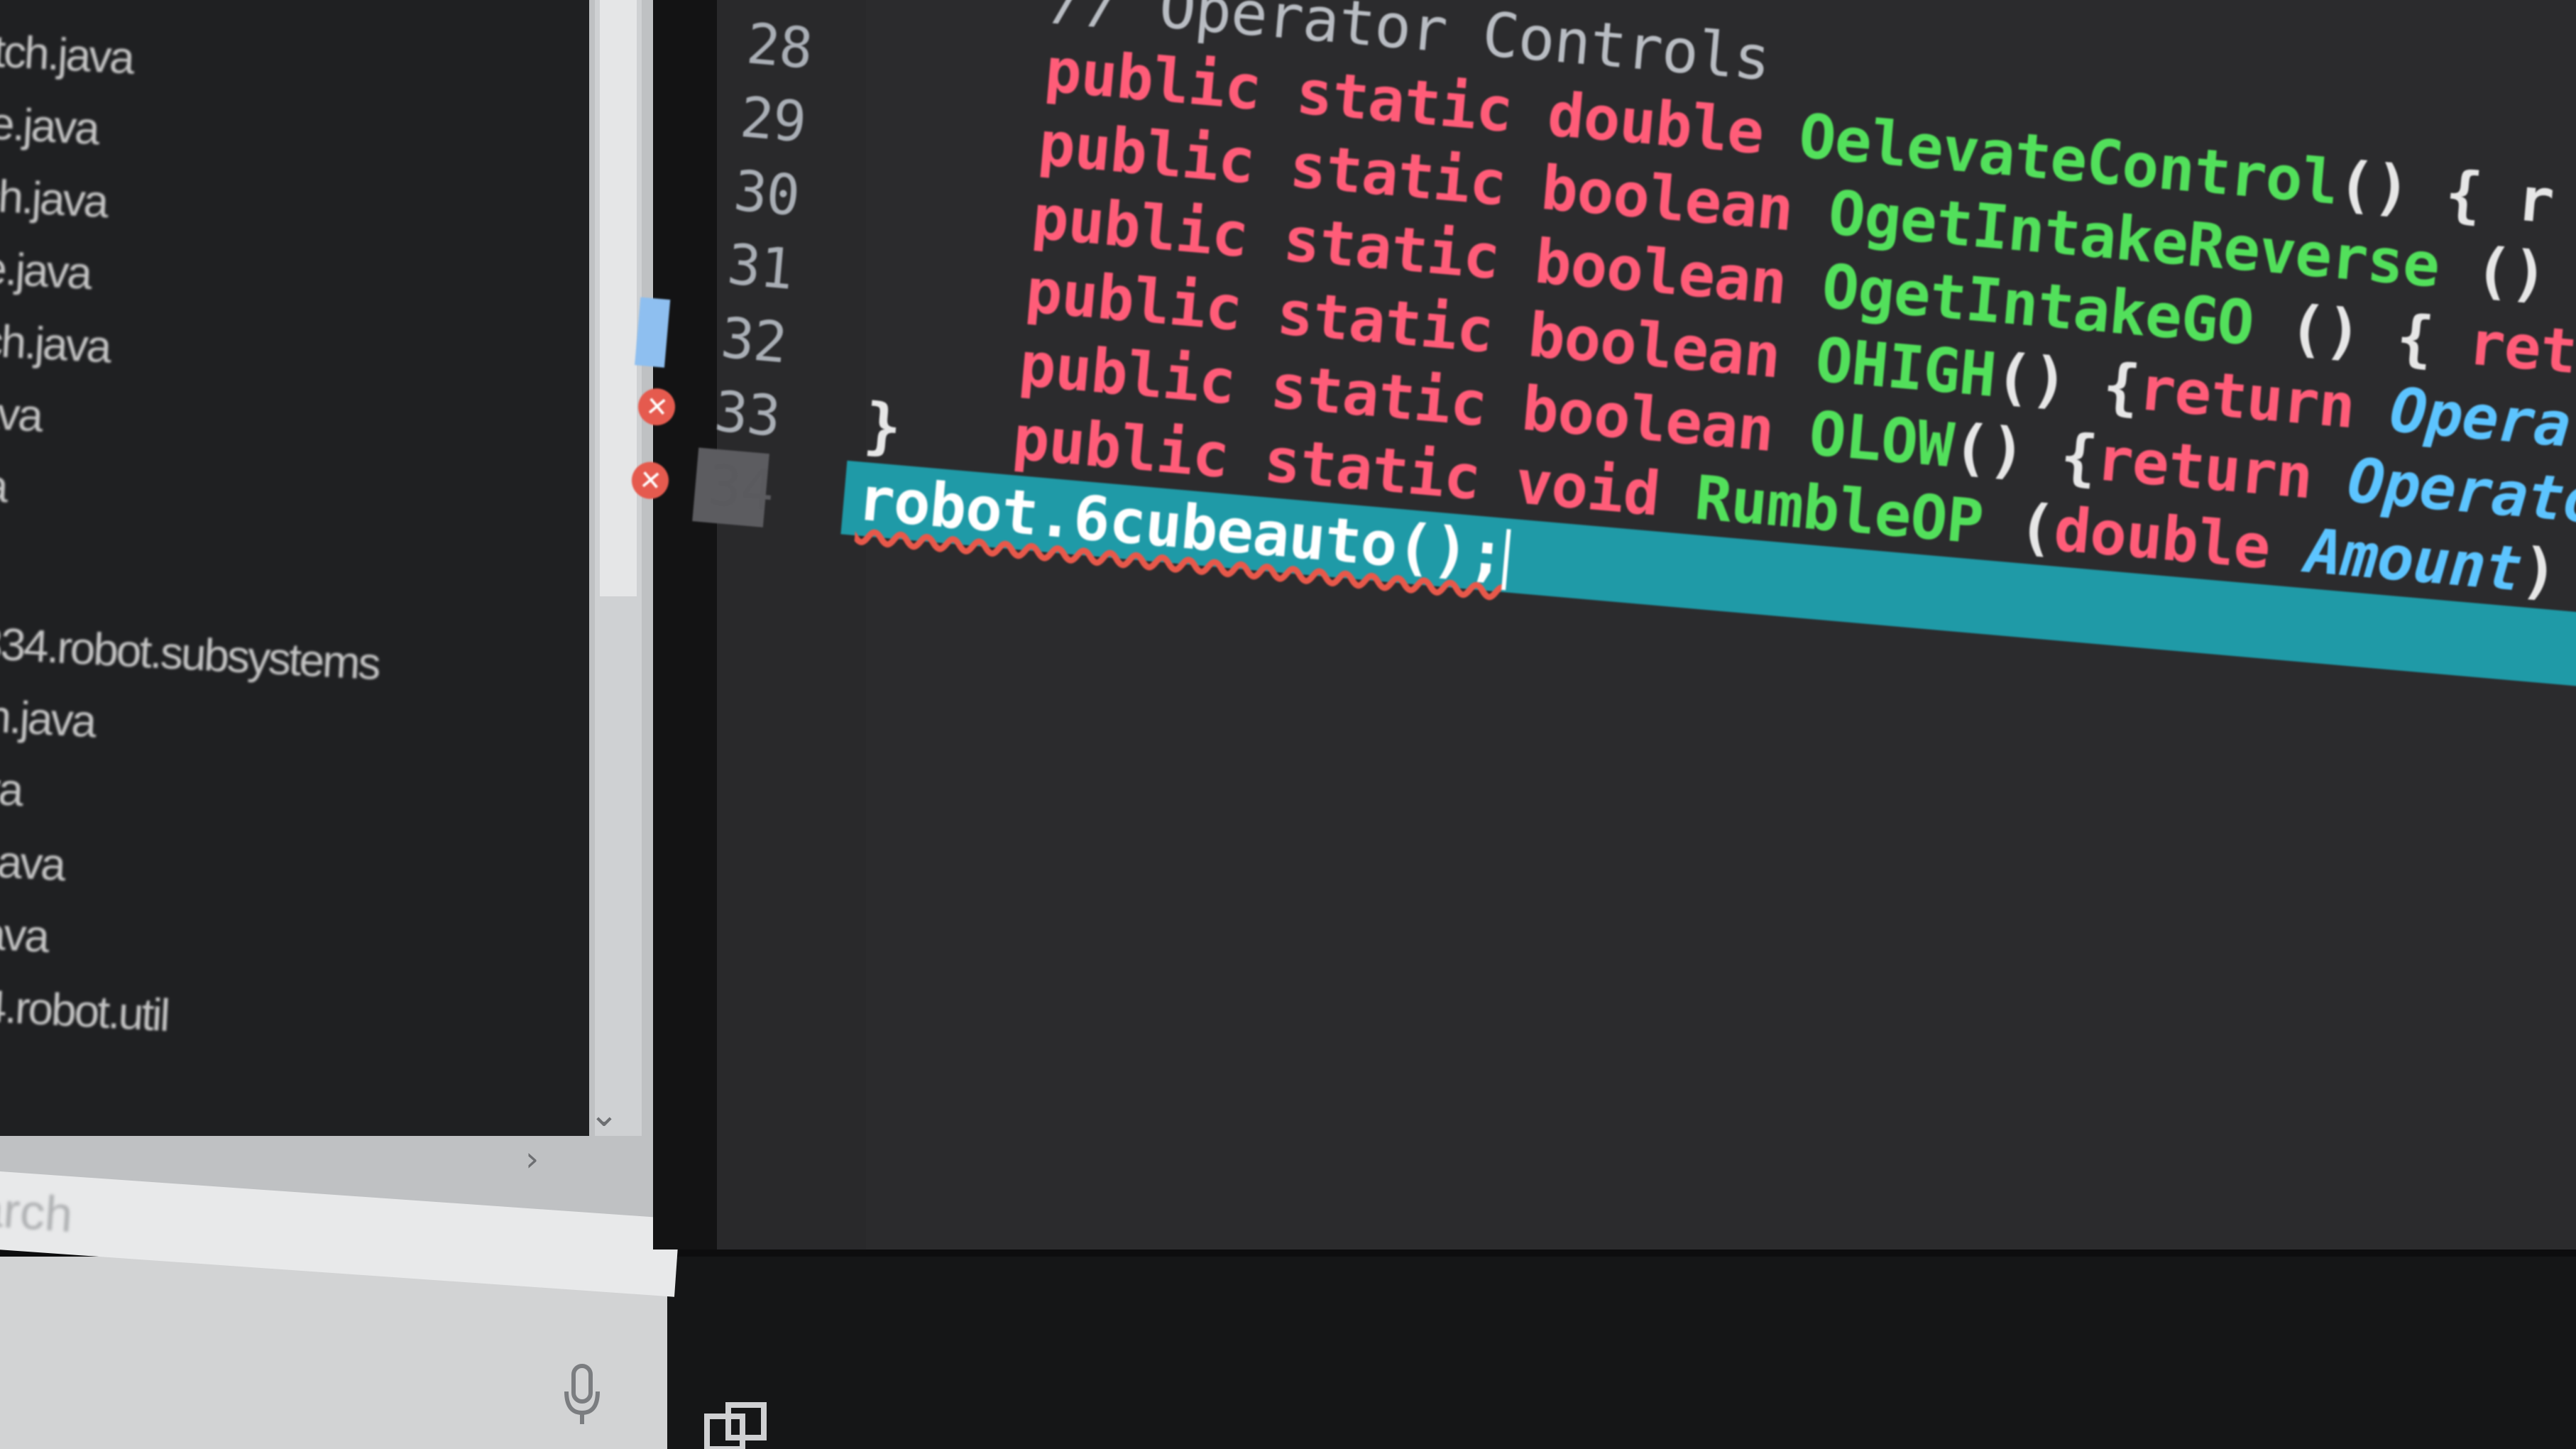 This screenshot has width=2576, height=1449. I want to click on scroll-down-chevron-icon: ⌄, so click(604, 1113).